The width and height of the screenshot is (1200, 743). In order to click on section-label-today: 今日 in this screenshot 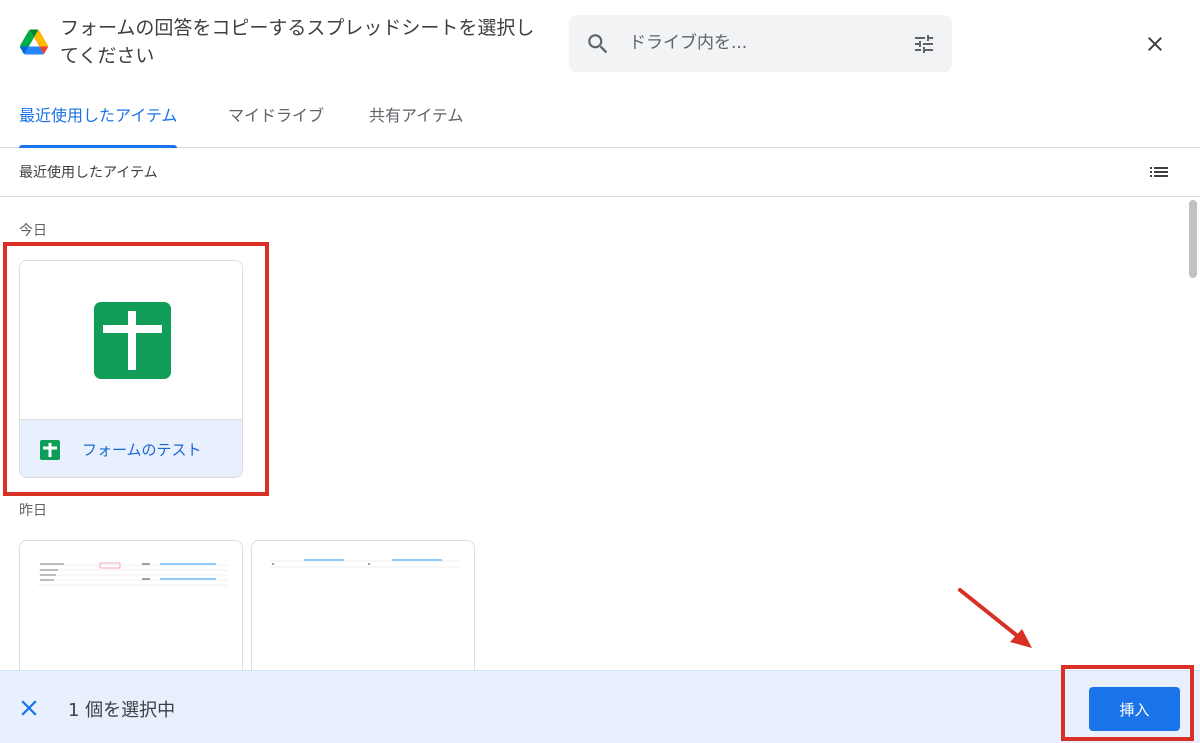, I will do `click(33, 231)`.